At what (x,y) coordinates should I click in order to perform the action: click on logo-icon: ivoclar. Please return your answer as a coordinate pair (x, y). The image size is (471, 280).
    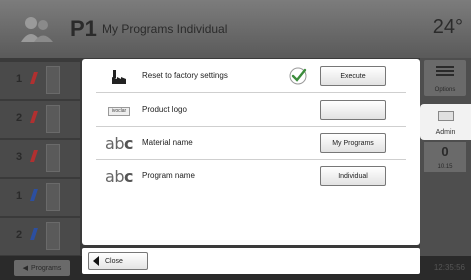
    Looking at the image, I should click on (119, 111).